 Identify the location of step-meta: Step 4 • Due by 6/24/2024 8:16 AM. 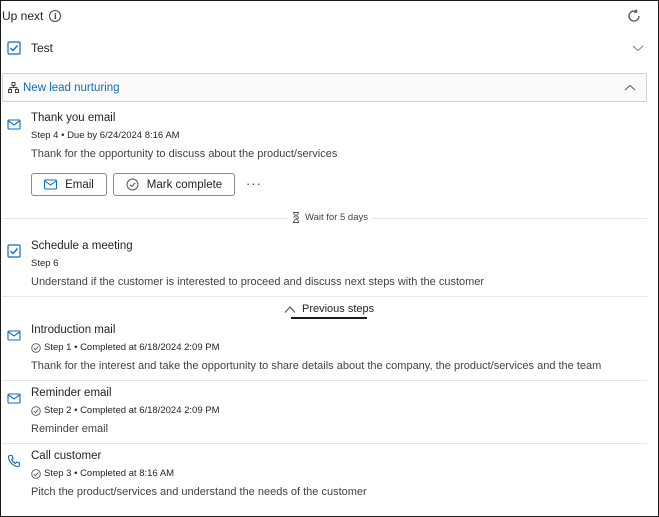
(105, 135).